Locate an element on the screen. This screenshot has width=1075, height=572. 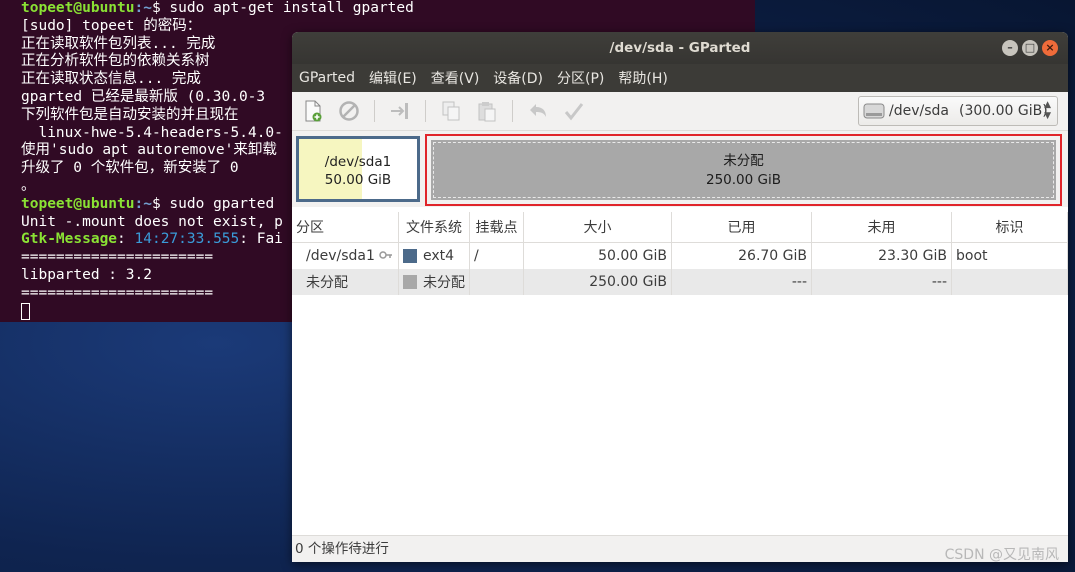
column-header-partition: 分区 is located at coordinates (345, 227).